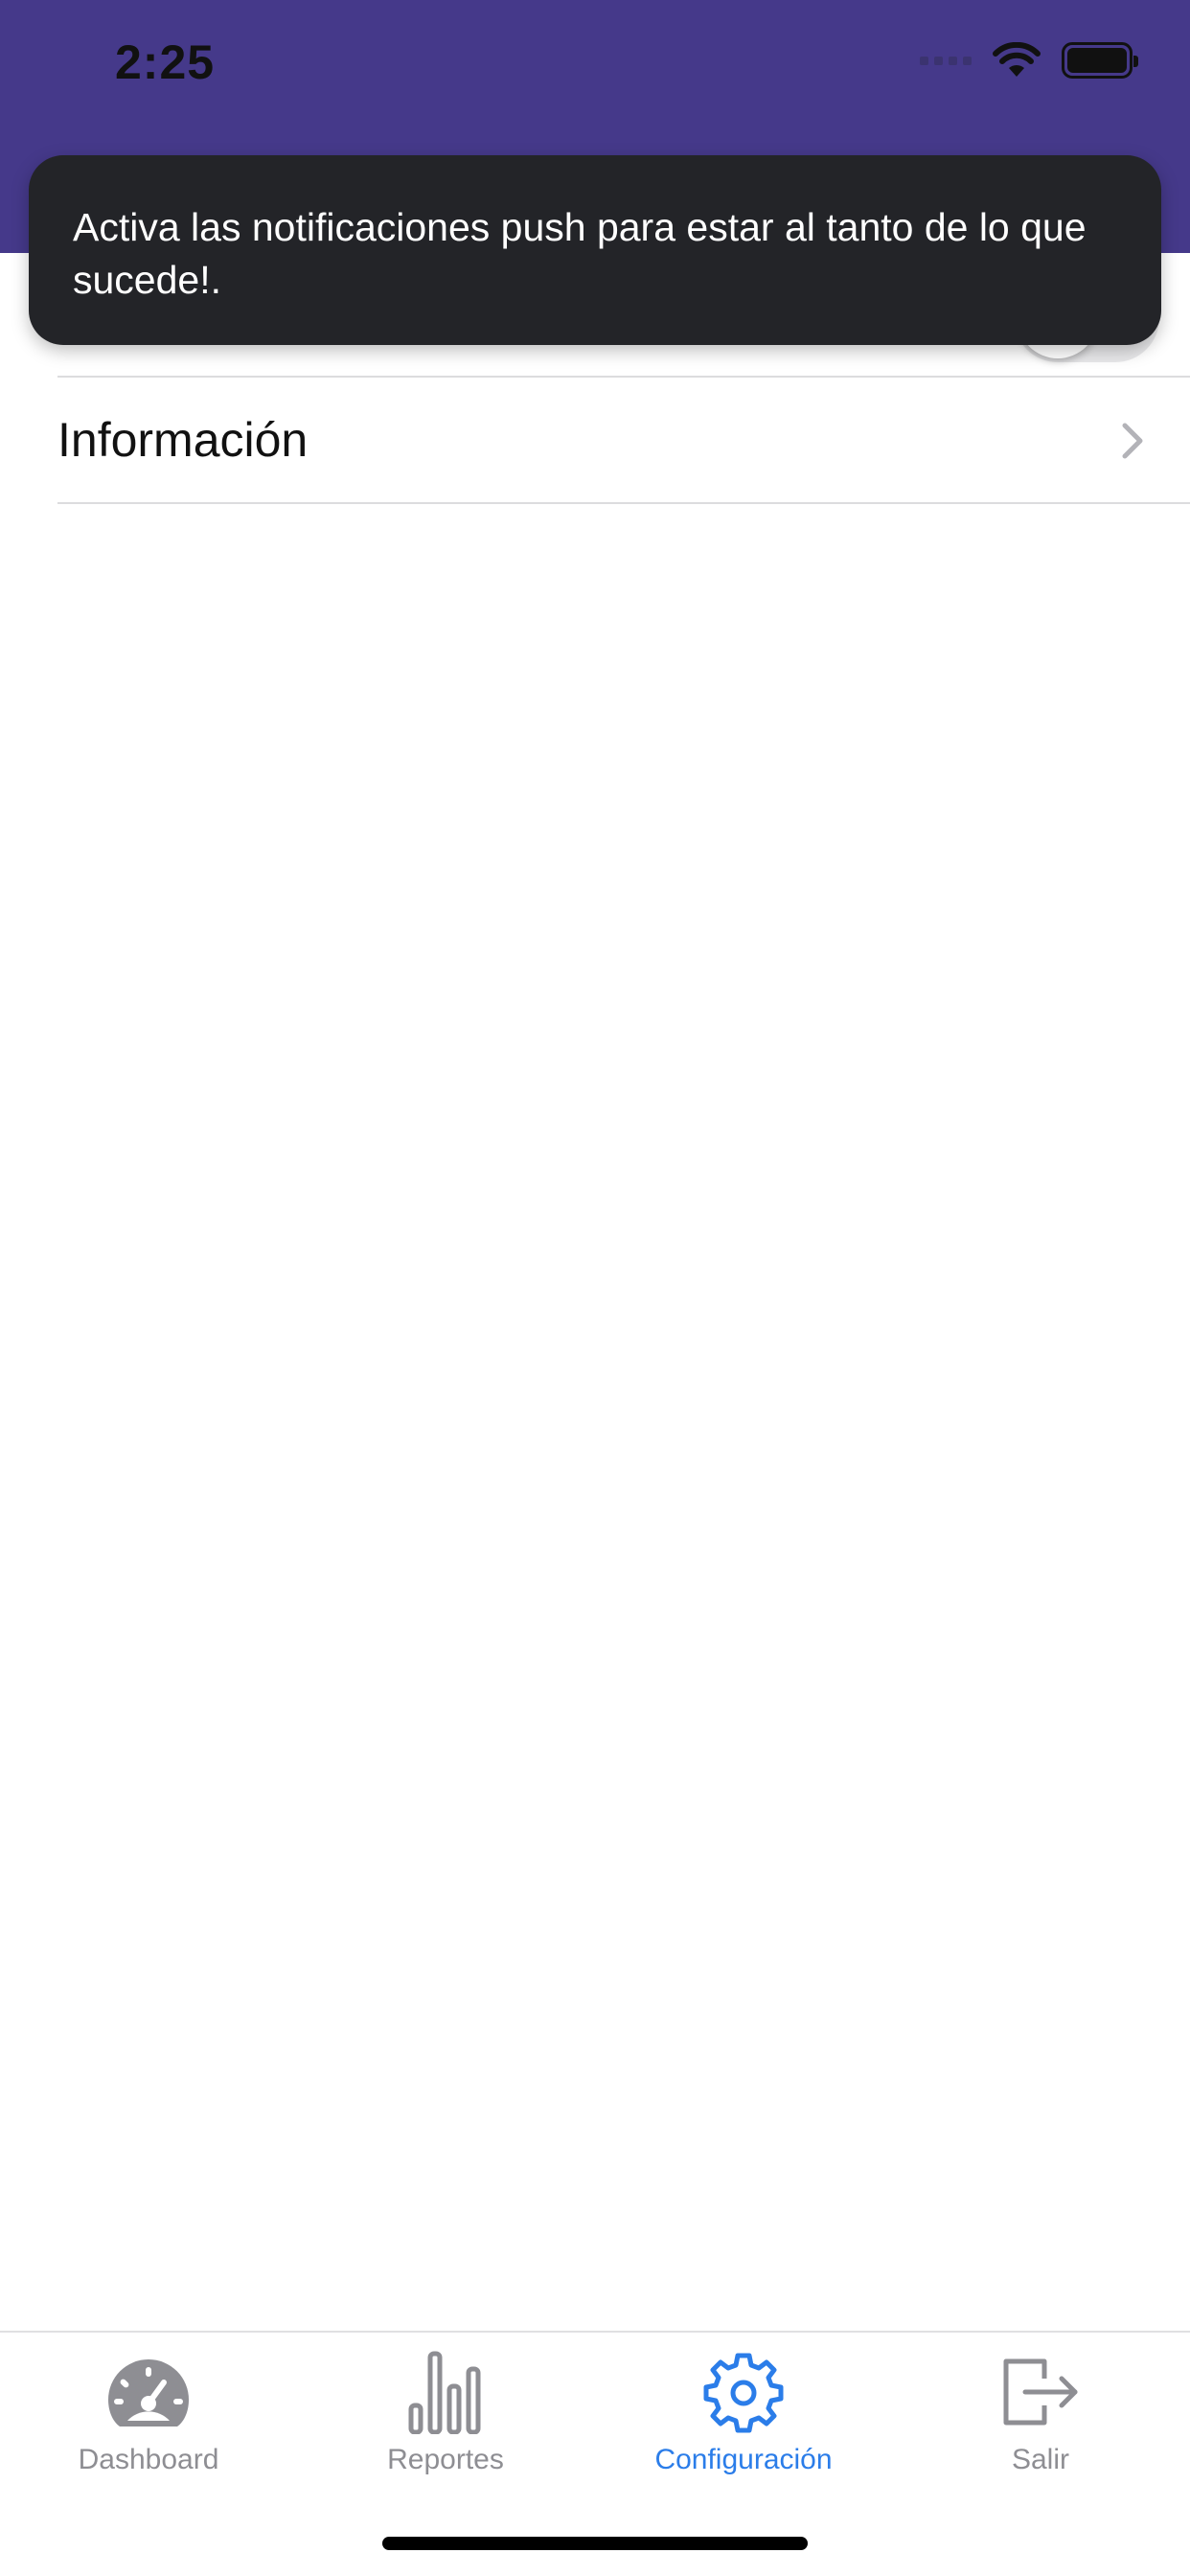  Describe the element at coordinates (1017, 59) in the screenshot. I see `wifi-icon` at that location.